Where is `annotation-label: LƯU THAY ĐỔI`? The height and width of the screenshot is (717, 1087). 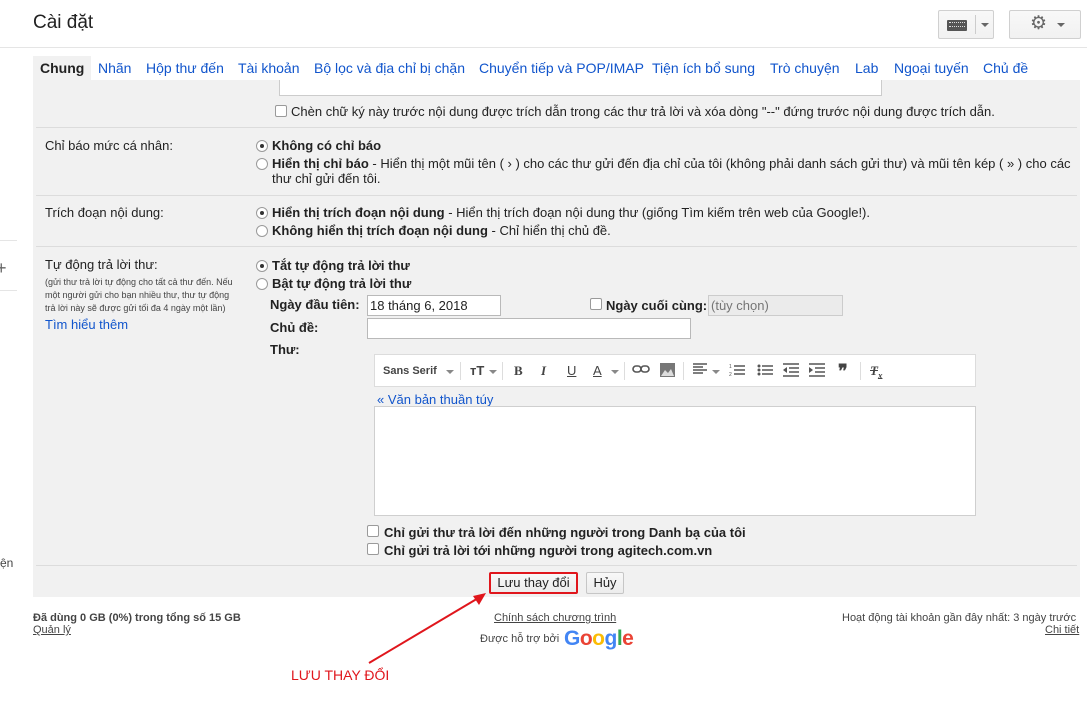 annotation-label: LƯU THAY ĐỔI is located at coordinates (340, 675).